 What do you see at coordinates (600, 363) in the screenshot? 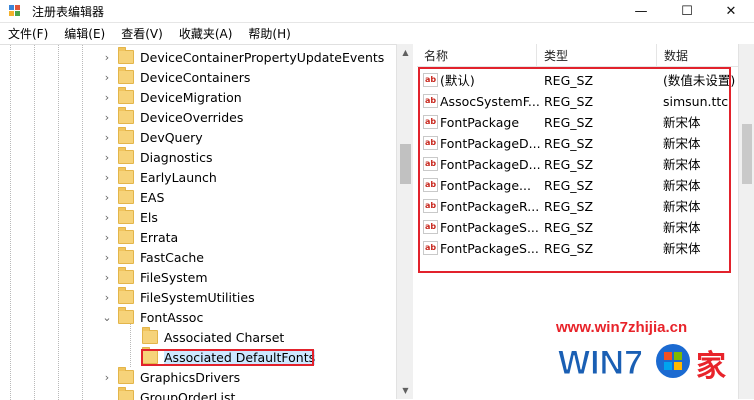
I see `logo-text: WIN7` at bounding box center [600, 363].